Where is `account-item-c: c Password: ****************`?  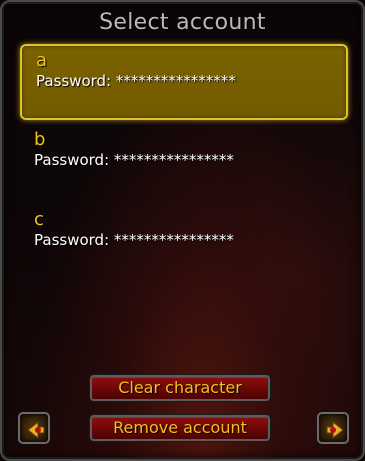 account-item-c: c Password: **************** is located at coordinates (184, 243).